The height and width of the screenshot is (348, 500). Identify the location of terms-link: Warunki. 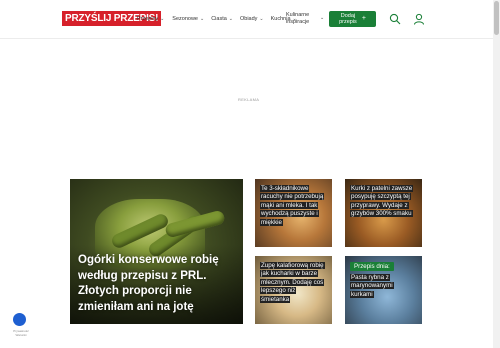
(21, 335).